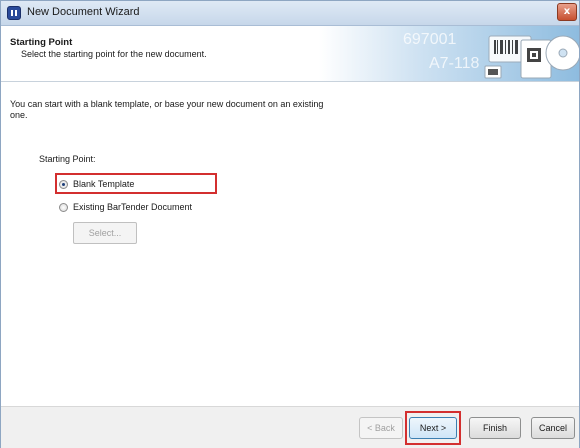  Describe the element at coordinates (567, 12) in the screenshot. I see `close-button: x` at that location.